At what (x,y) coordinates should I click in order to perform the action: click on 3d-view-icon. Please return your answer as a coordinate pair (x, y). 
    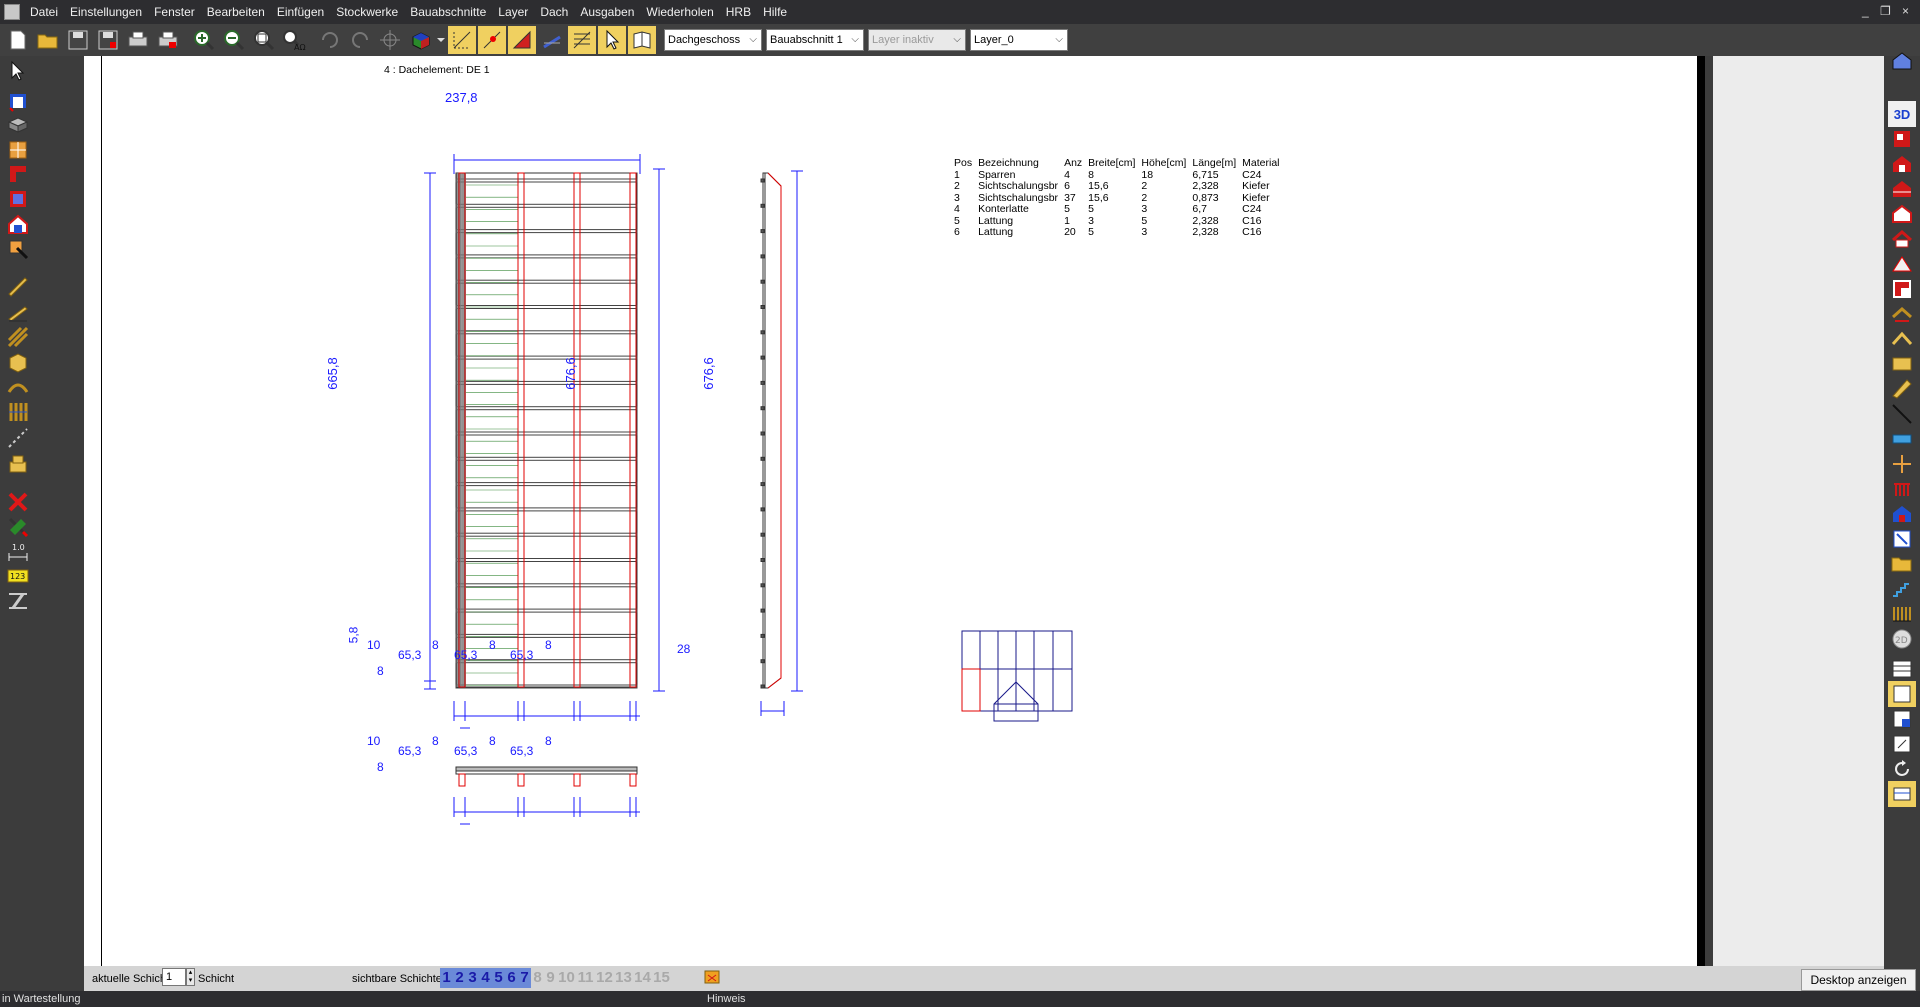
    Looking at the image, I should click on (420, 40).